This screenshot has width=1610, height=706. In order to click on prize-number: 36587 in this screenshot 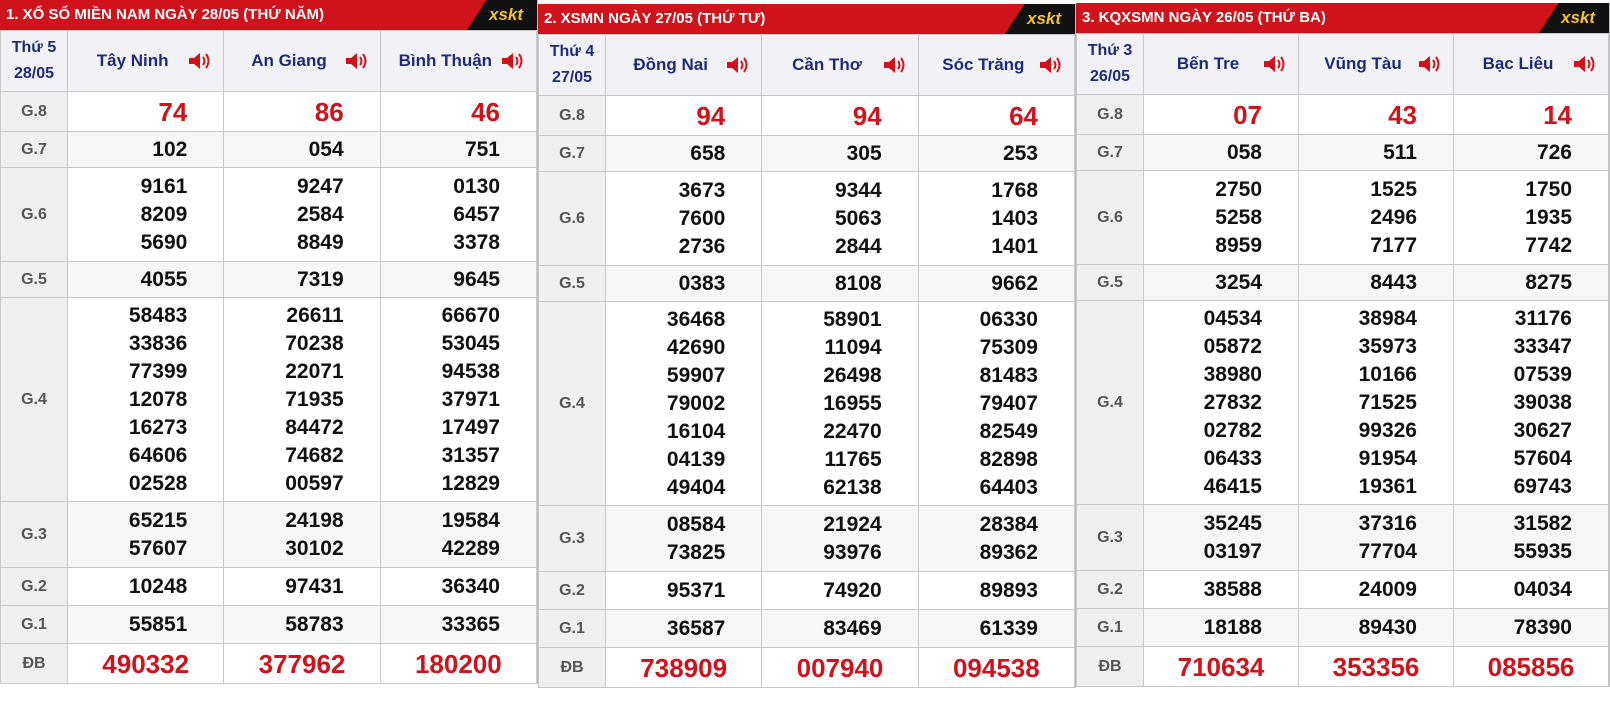, I will do `click(696, 628)`.